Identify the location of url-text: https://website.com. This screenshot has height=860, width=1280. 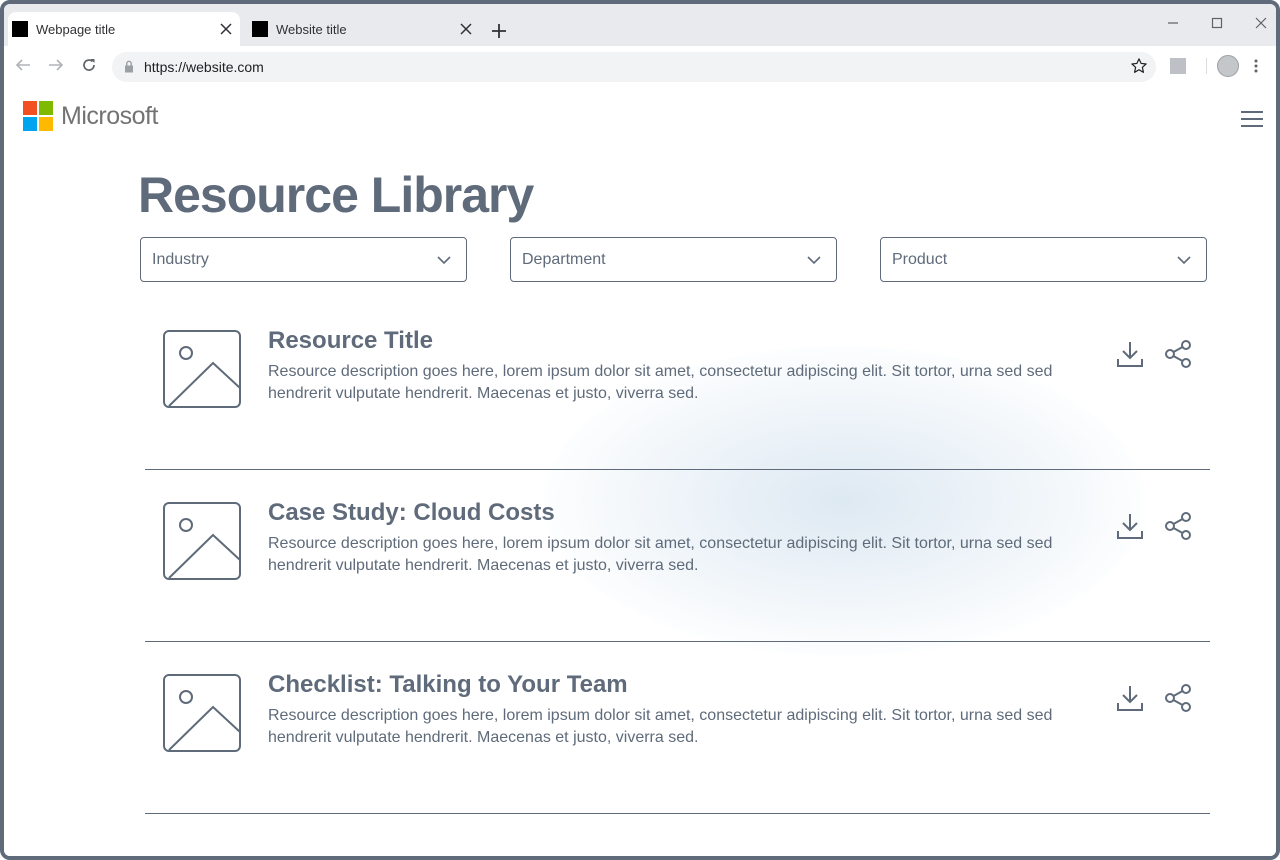
(204, 67).